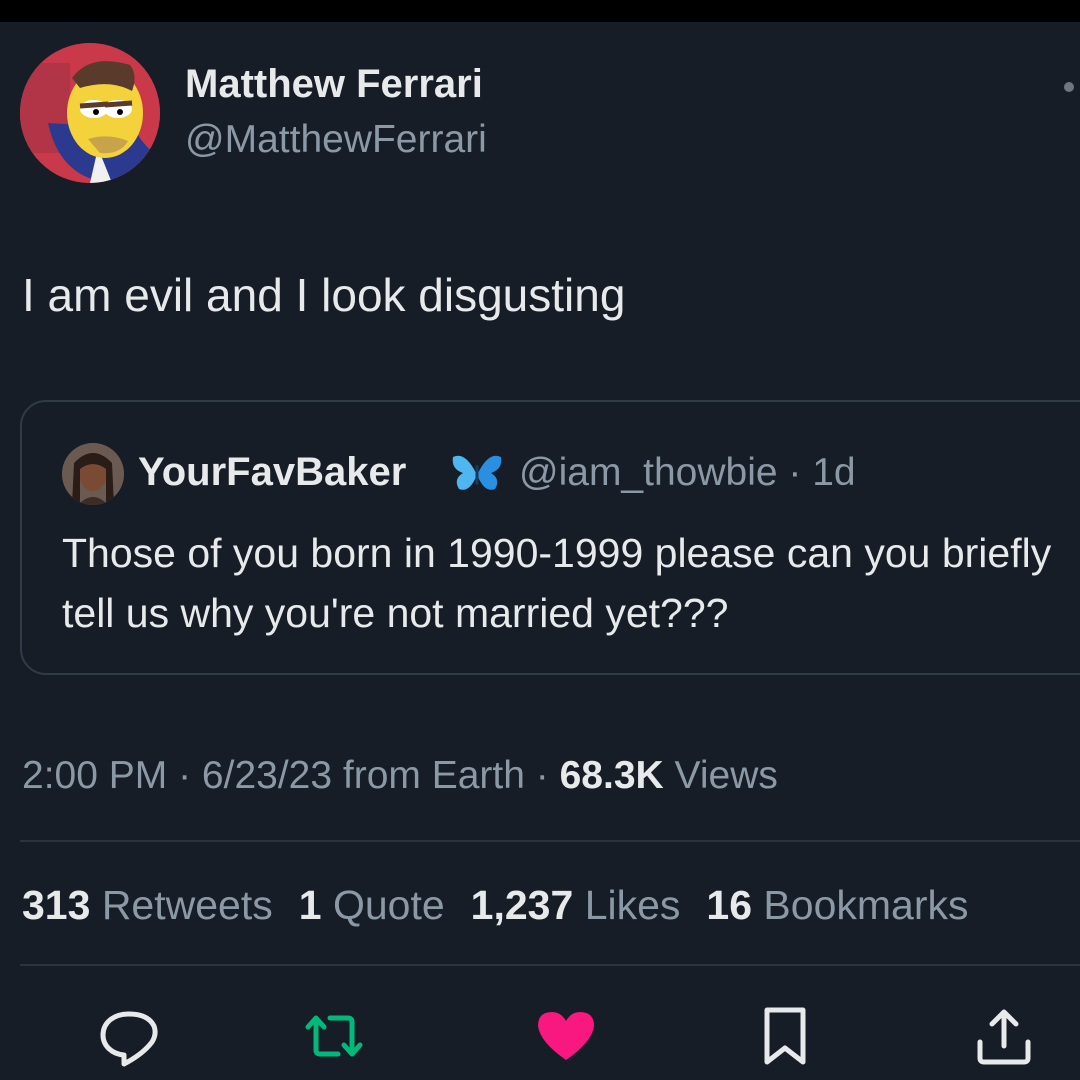 The width and height of the screenshot is (1080, 1080). What do you see at coordinates (129, 1039) in the screenshot?
I see `reply-icon` at bounding box center [129, 1039].